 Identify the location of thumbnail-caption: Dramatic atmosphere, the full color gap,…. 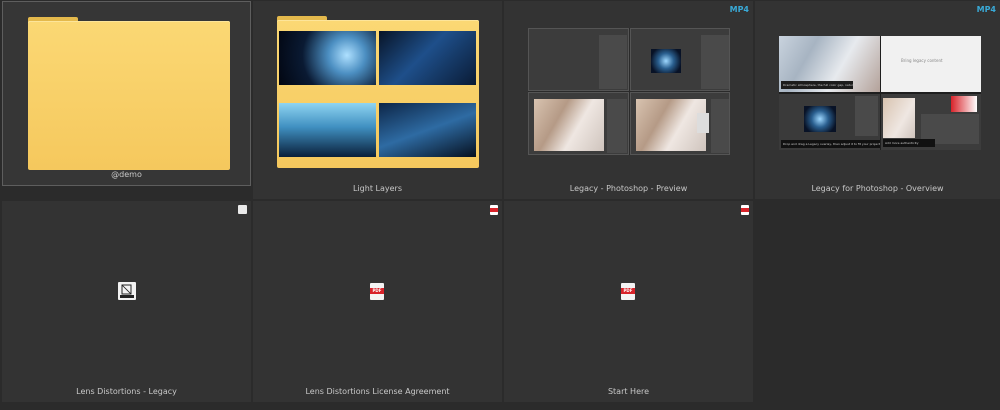
(817, 85).